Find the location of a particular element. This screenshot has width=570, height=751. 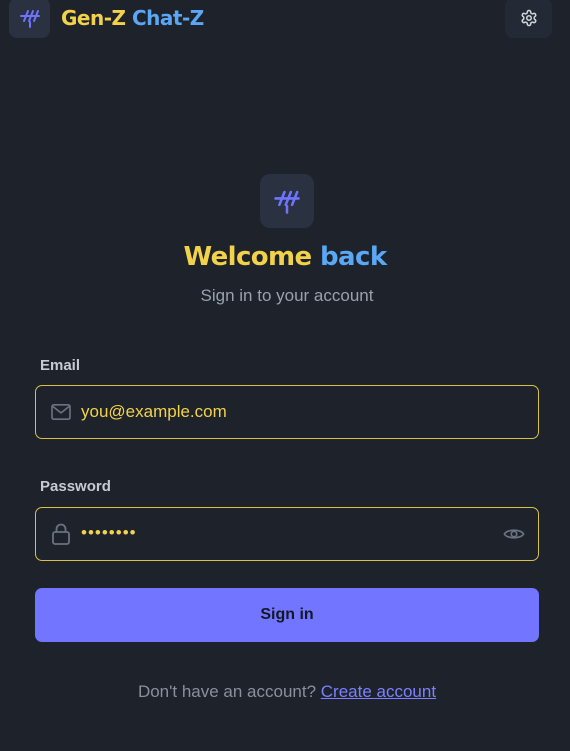

gear-icon is located at coordinates (528, 18).